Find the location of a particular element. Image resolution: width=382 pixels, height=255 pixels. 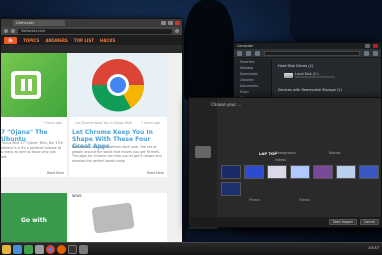

article-card: NEWS is located at coordinates (118, 218).